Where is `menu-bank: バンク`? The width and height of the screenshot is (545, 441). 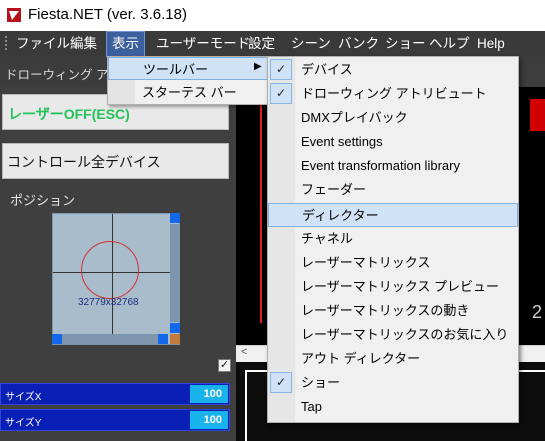
menu-bank: バンク is located at coordinates (358, 44).